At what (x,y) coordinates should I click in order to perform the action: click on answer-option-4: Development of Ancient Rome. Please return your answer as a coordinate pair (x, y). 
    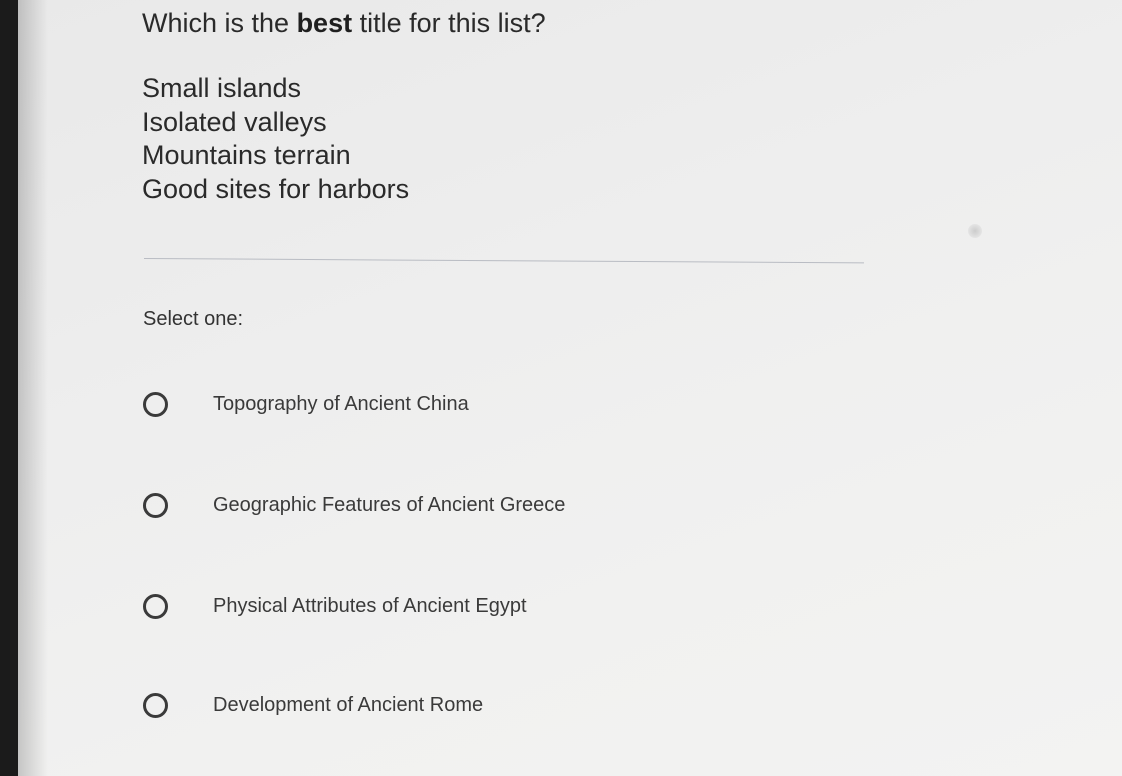
    Looking at the image, I should click on (313, 705).